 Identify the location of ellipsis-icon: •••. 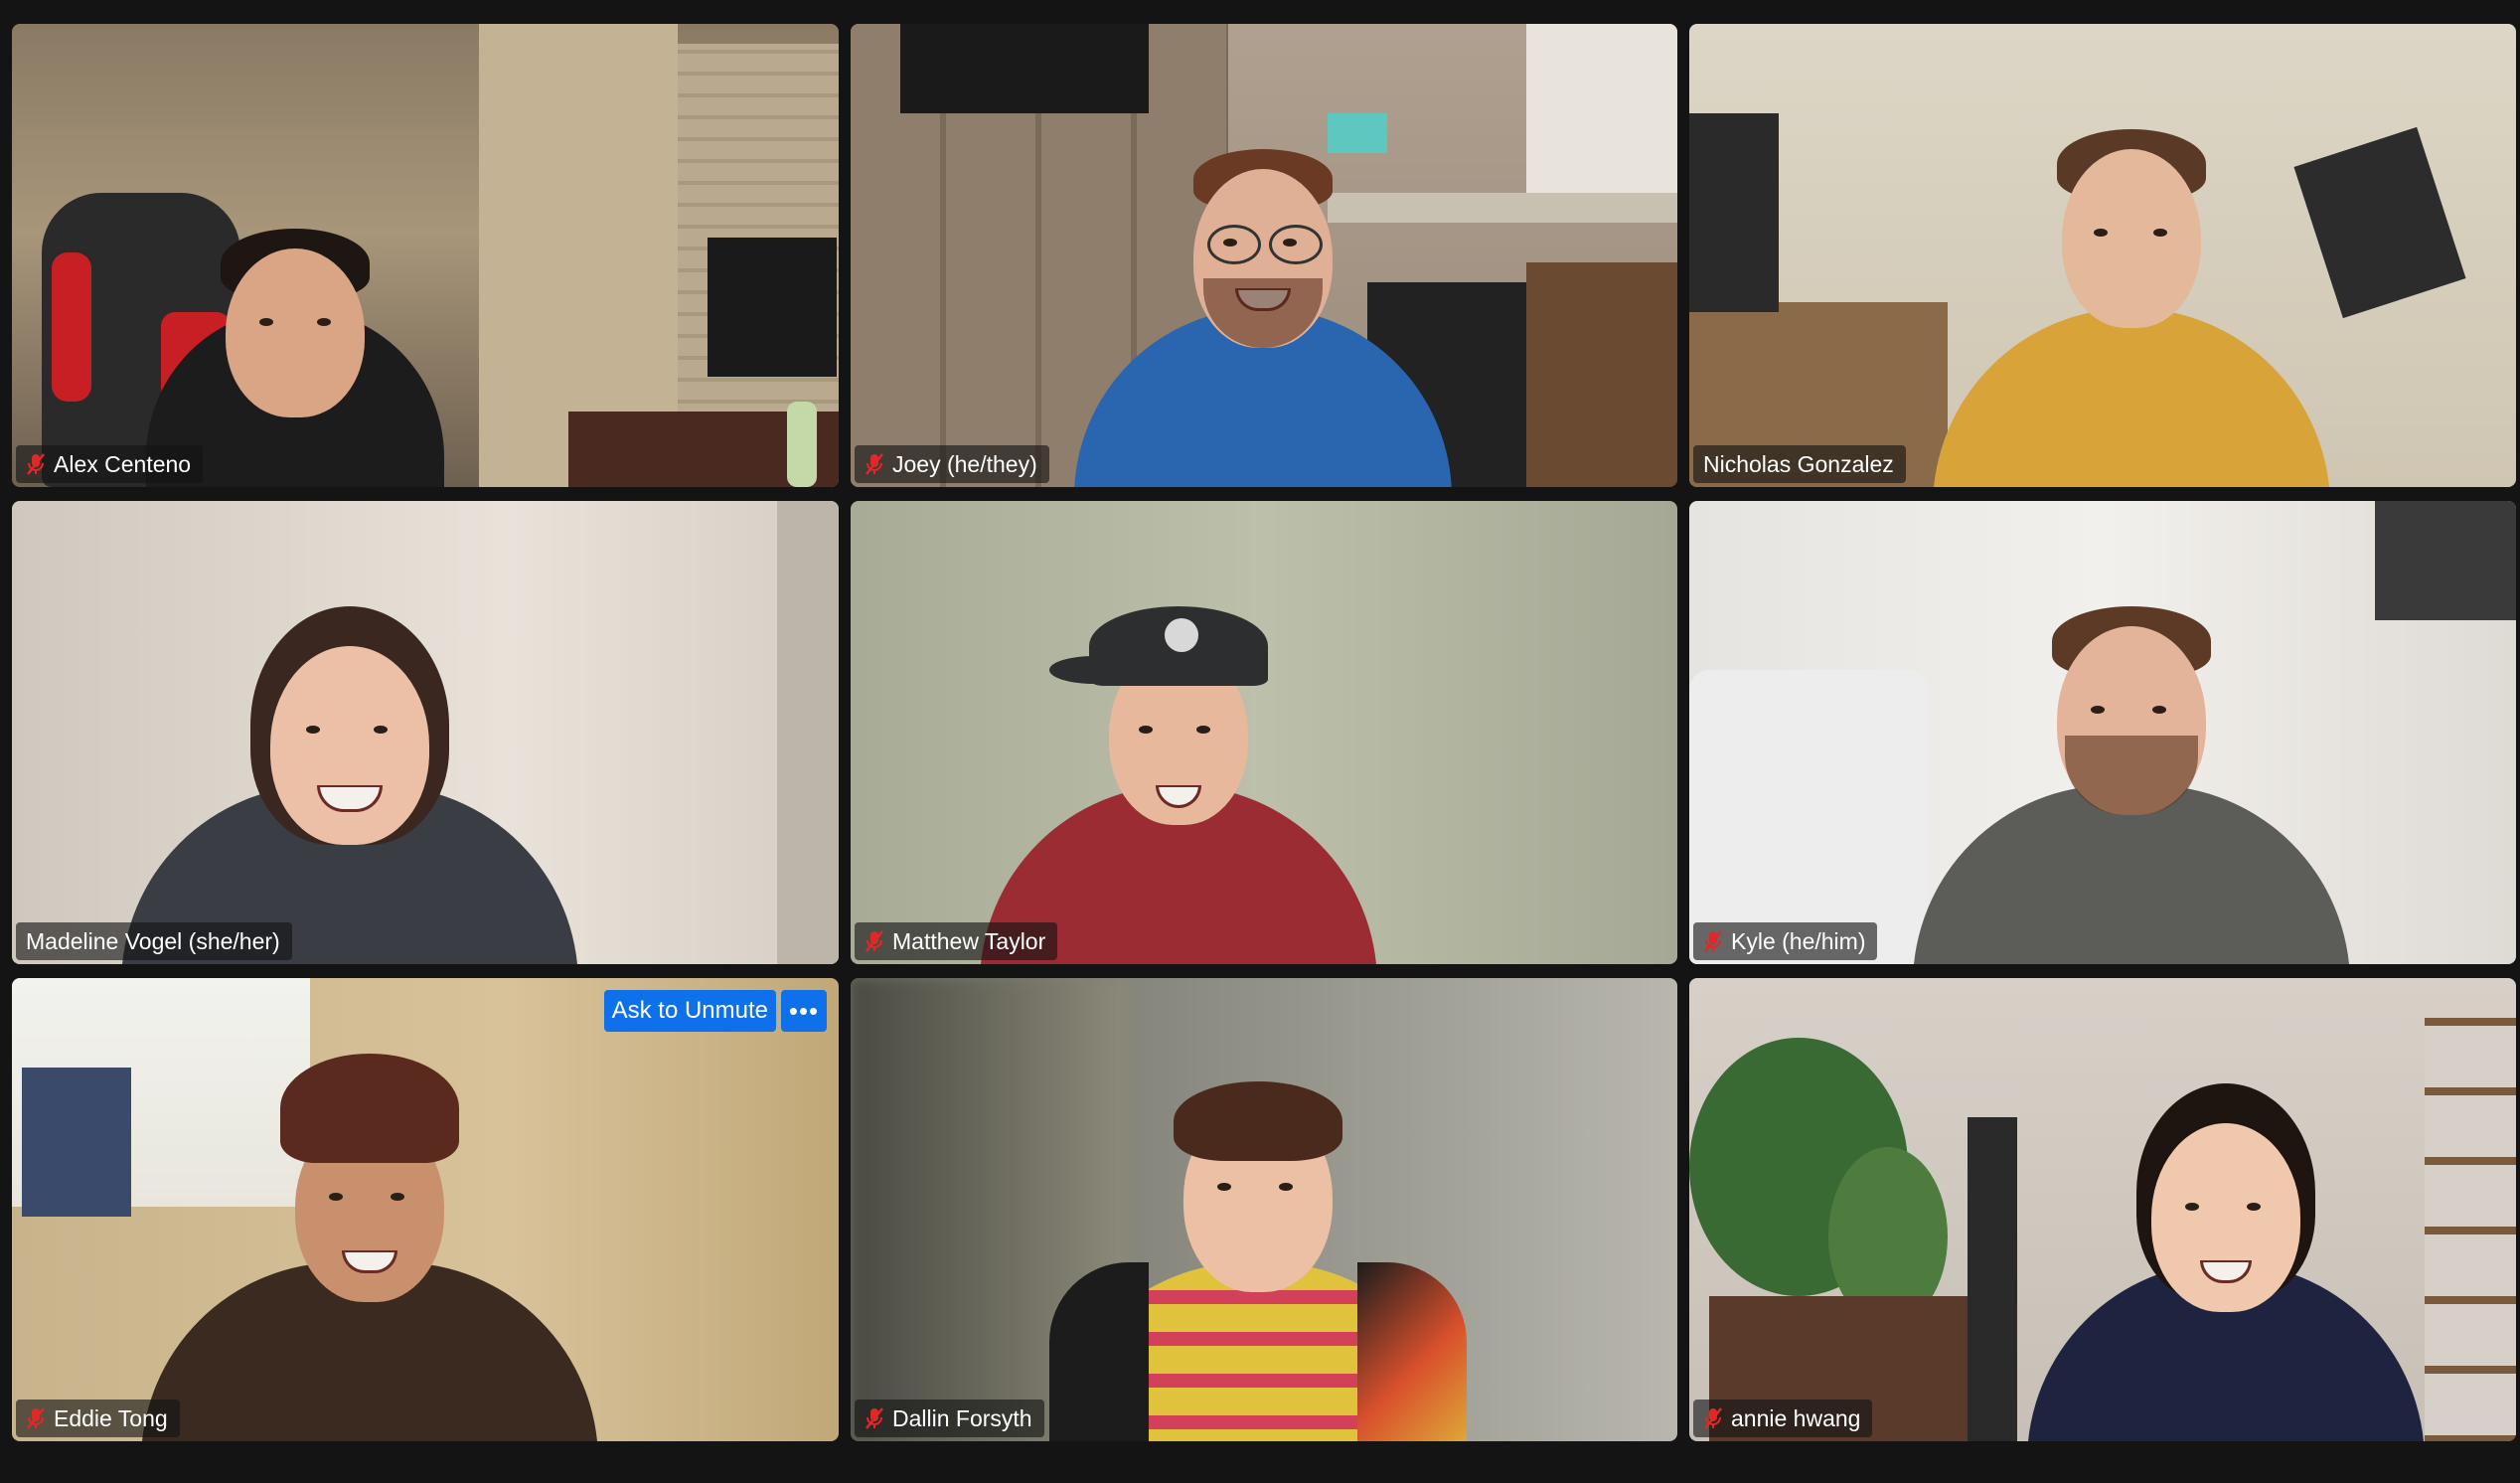
(804, 1011).